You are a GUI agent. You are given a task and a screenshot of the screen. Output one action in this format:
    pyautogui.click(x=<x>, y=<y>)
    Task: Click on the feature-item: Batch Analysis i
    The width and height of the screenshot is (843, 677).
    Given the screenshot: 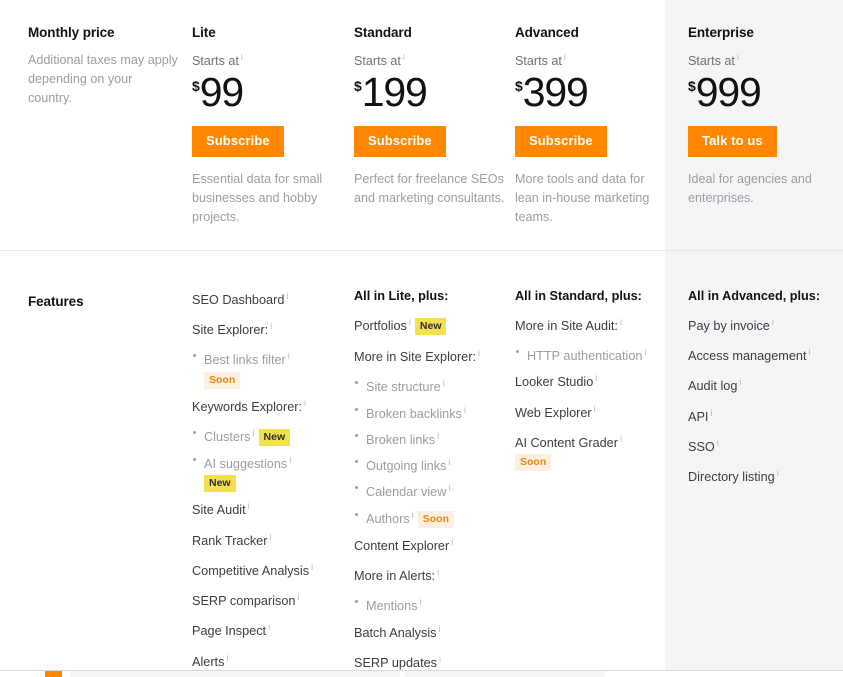 What is the action you would take?
    pyautogui.click(x=431, y=631)
    